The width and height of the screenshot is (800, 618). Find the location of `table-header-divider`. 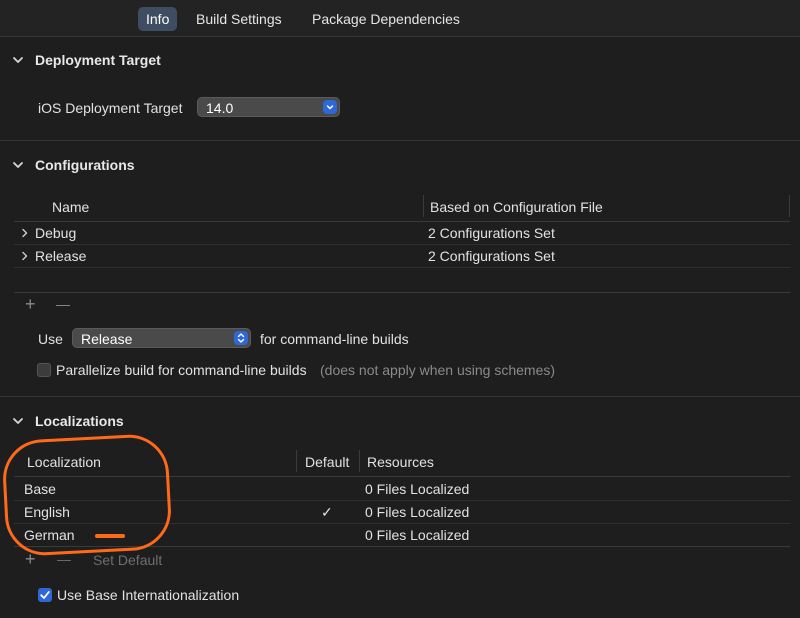

table-header-divider is located at coordinates (402, 221).